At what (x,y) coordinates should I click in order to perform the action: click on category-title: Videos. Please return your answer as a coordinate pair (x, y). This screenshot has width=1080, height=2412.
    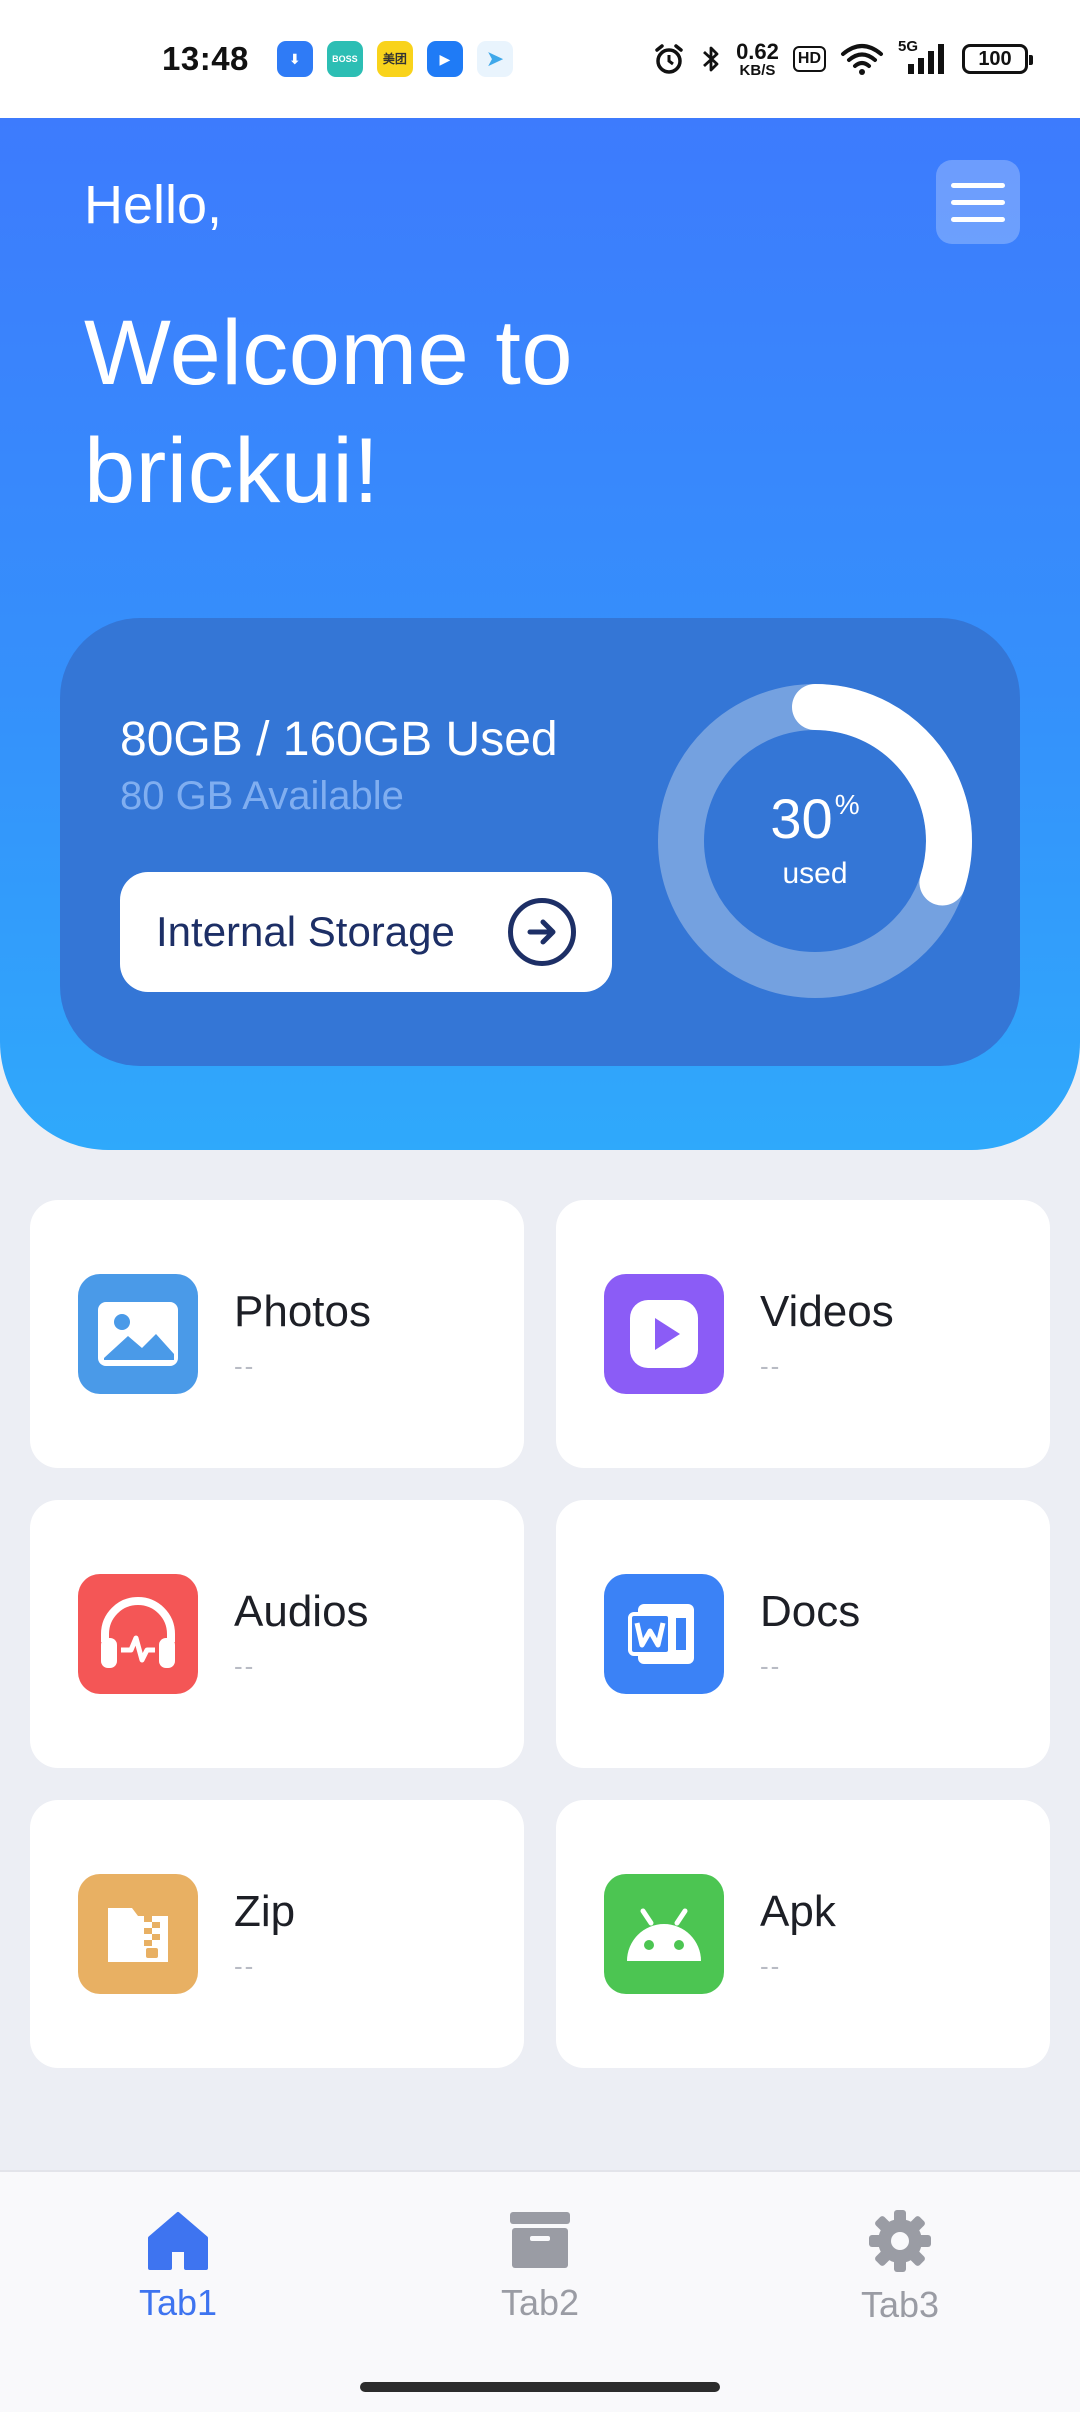
    Looking at the image, I should click on (827, 1311).